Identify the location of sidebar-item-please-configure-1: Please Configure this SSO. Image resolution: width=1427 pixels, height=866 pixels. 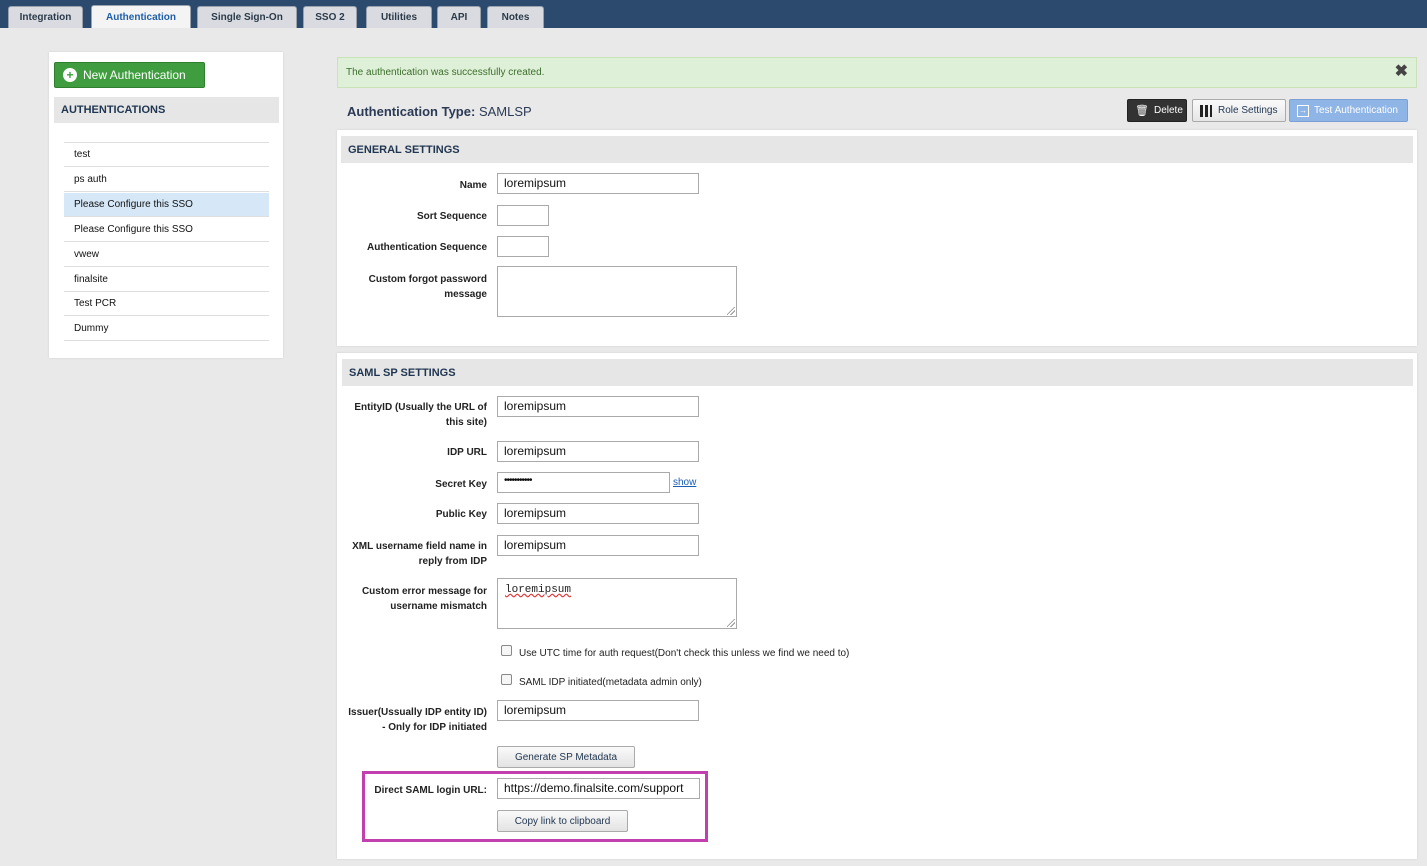
(166, 205).